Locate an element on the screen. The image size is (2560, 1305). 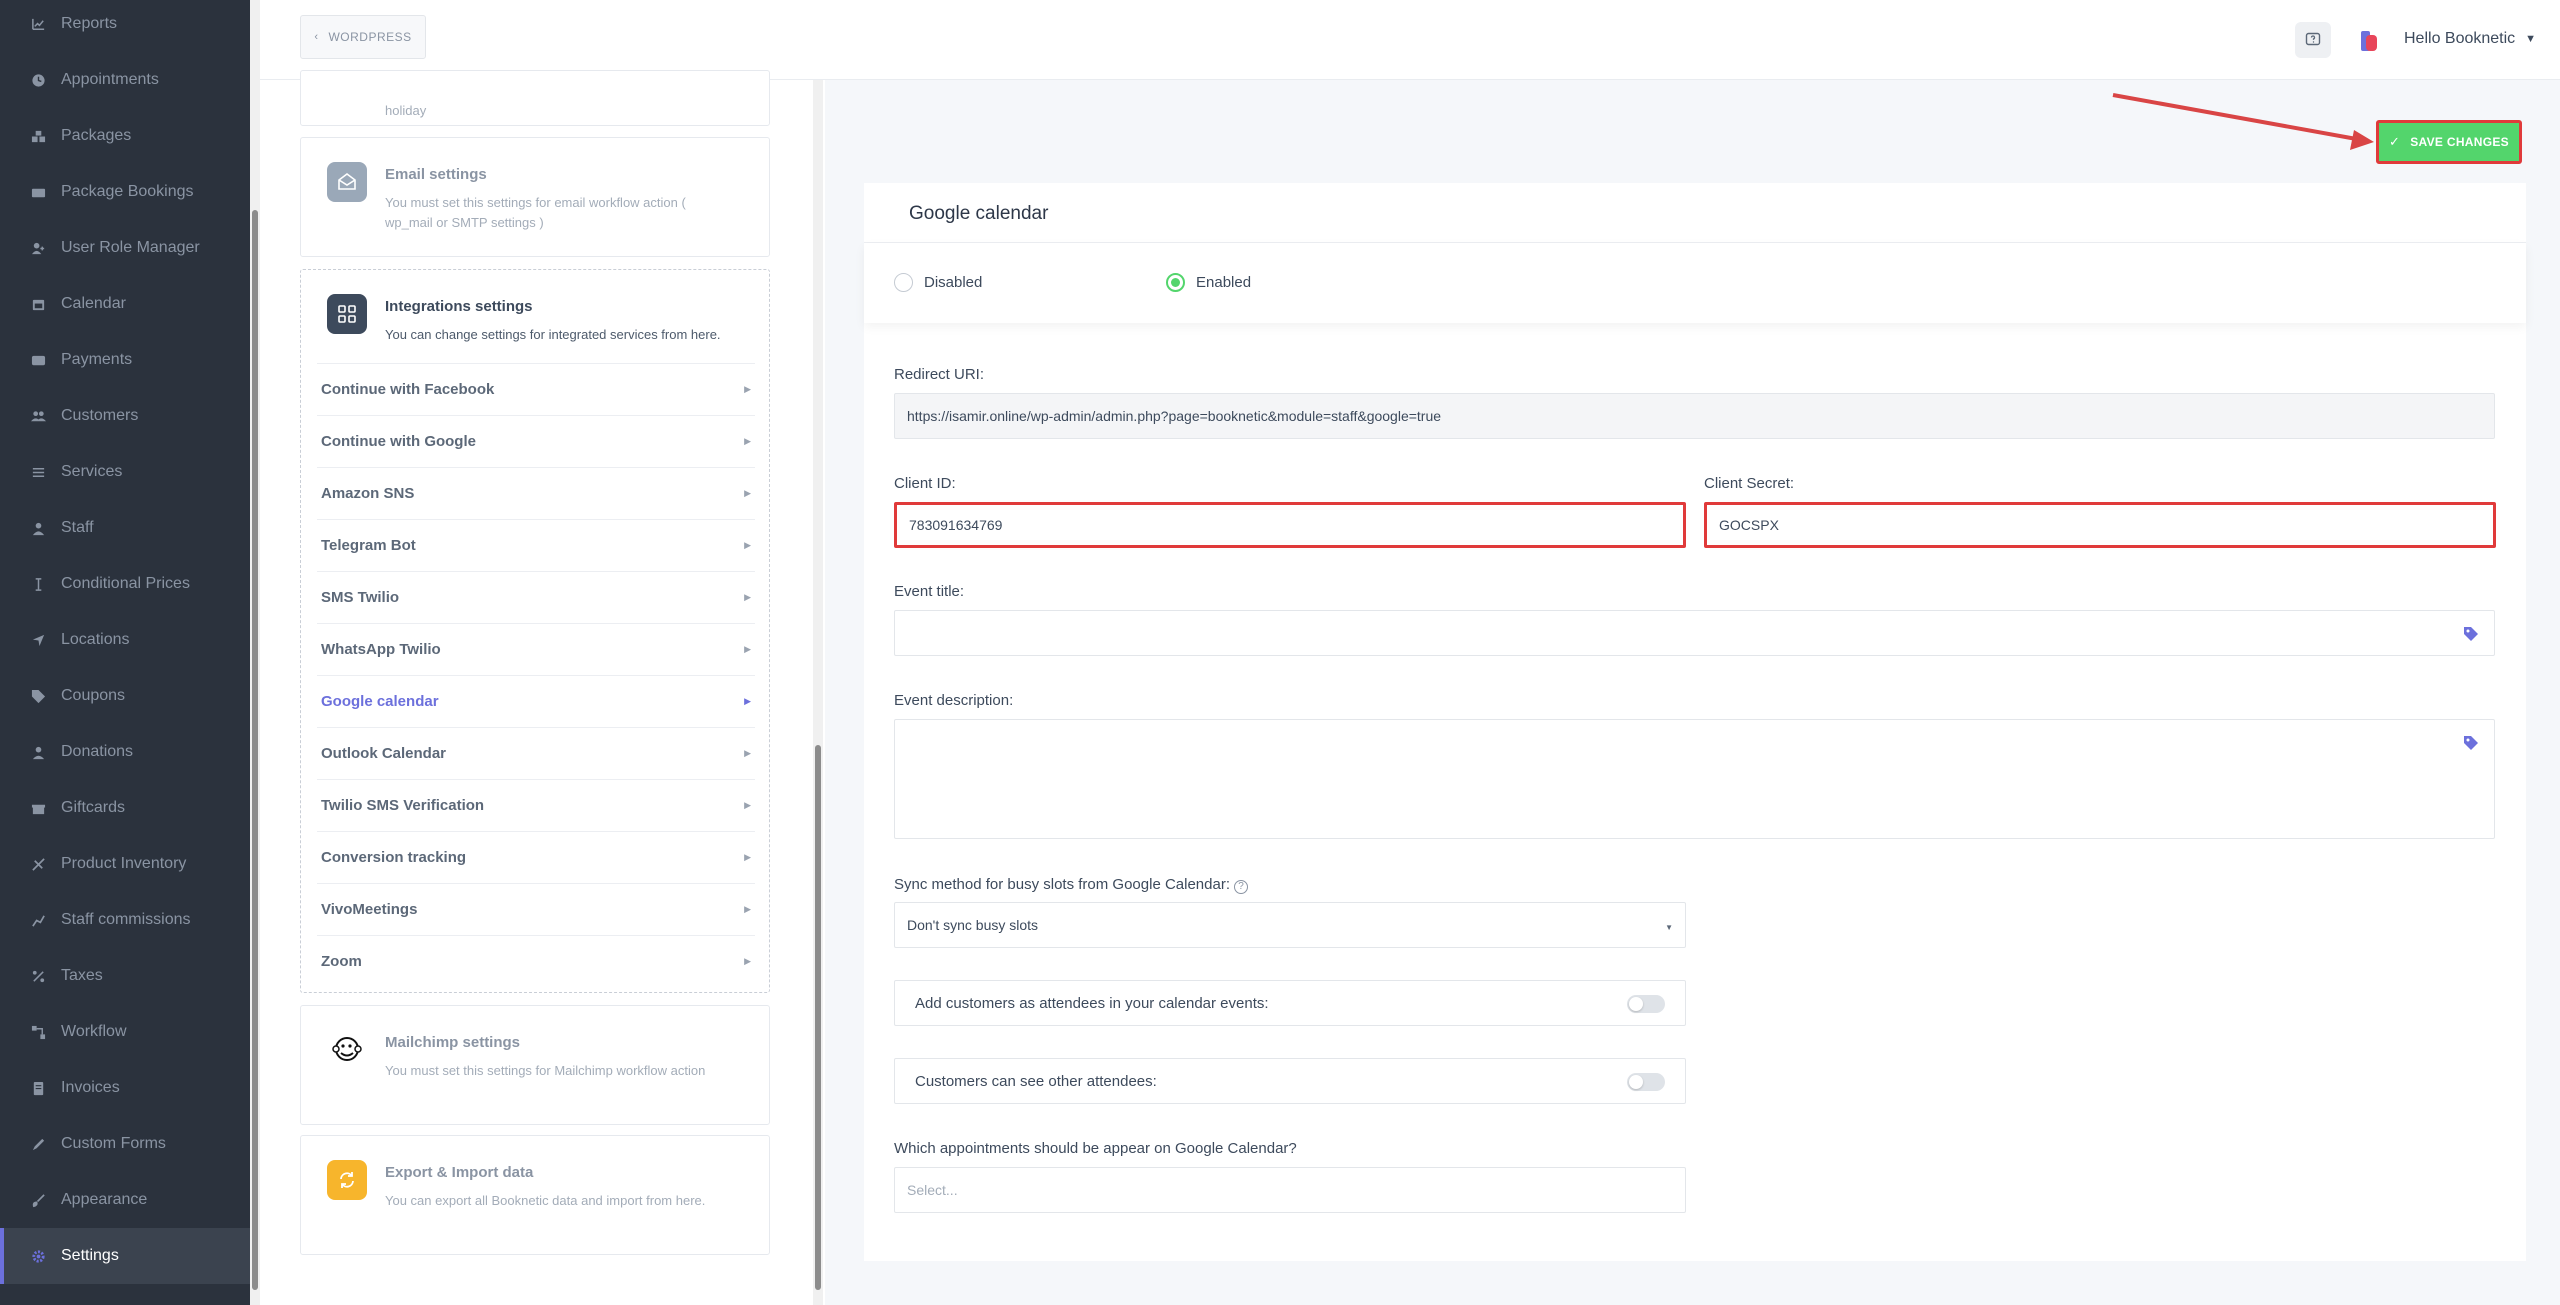
sidebar-item-services: Services is located at coordinates (125, 472).